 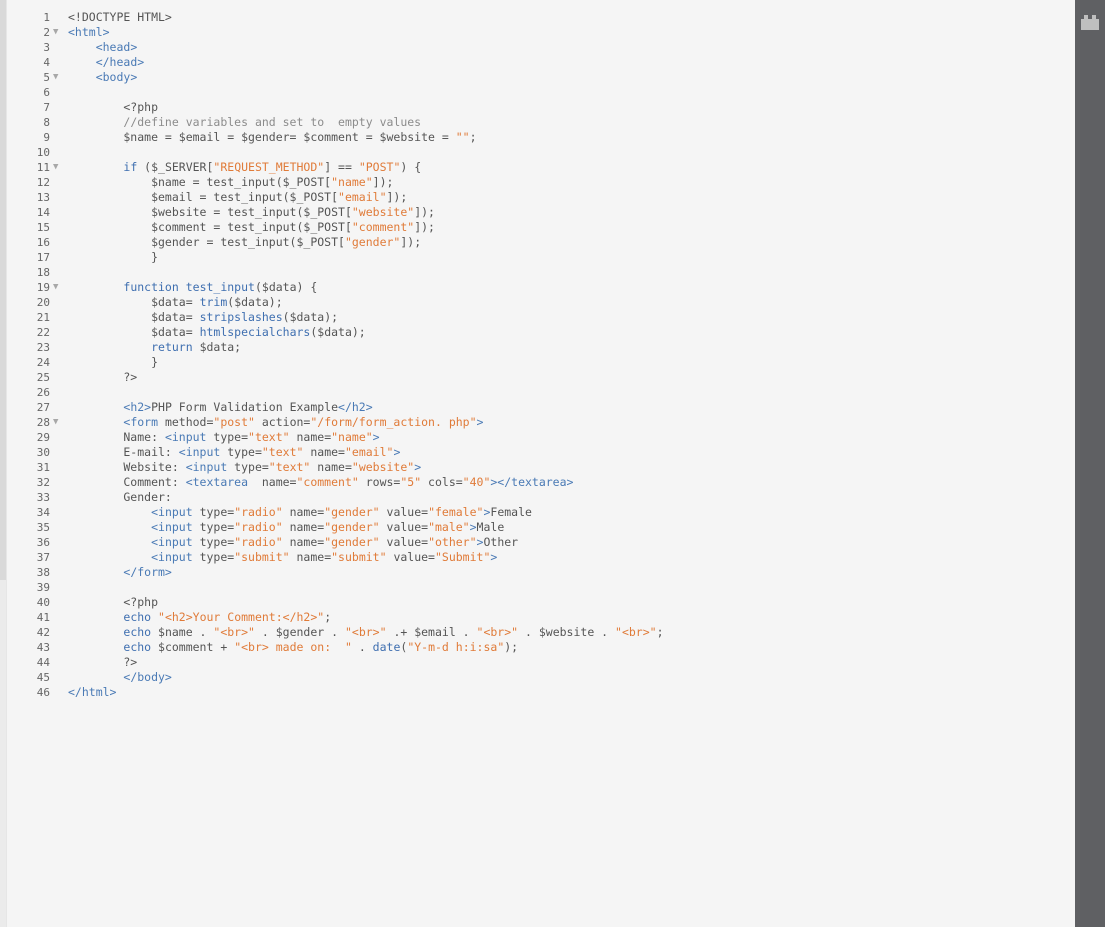 I want to click on code-line: 4 </head>, so click(x=541, y=62).